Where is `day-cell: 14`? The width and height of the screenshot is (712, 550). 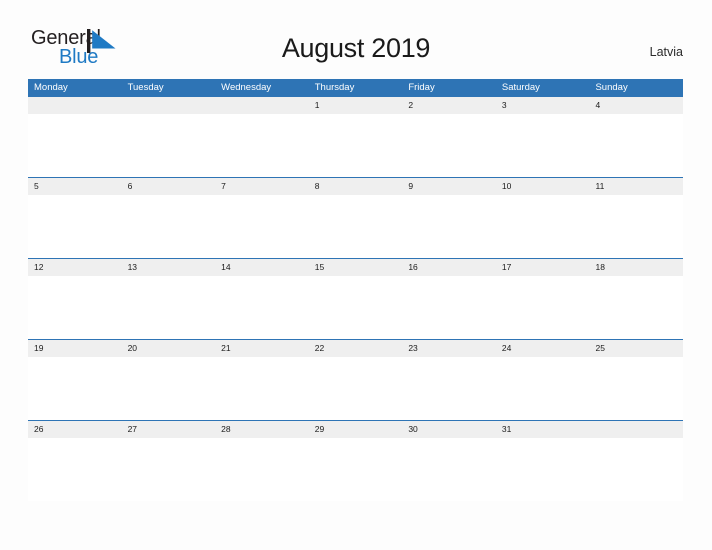
day-cell: 14 is located at coordinates (262, 299).